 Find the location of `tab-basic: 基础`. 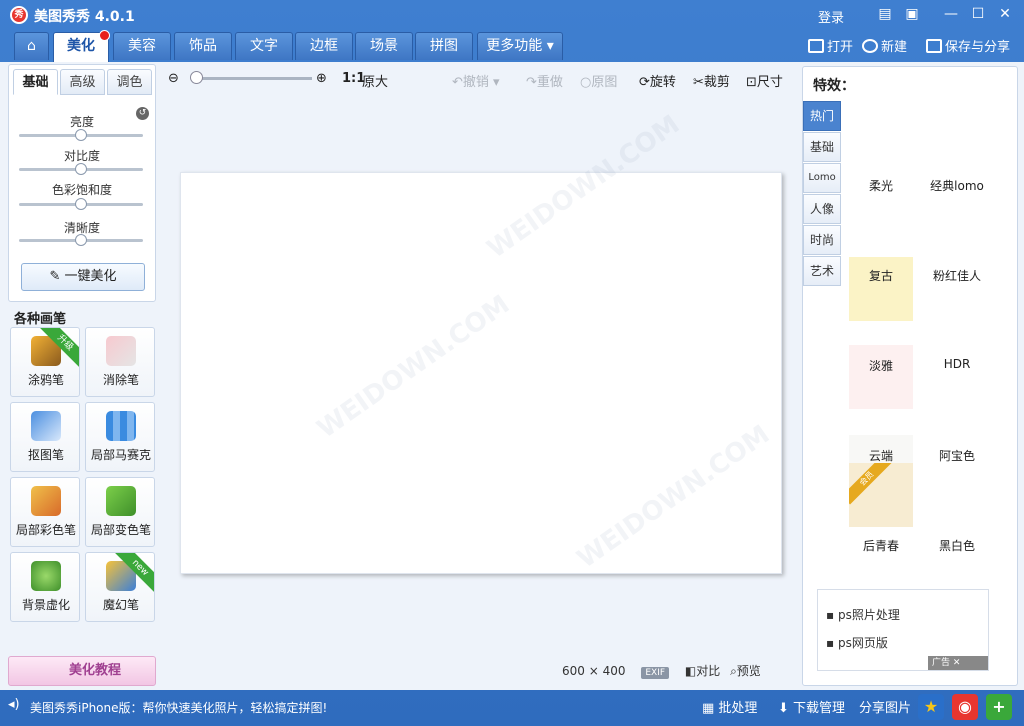

tab-basic: 基础 is located at coordinates (35, 82).